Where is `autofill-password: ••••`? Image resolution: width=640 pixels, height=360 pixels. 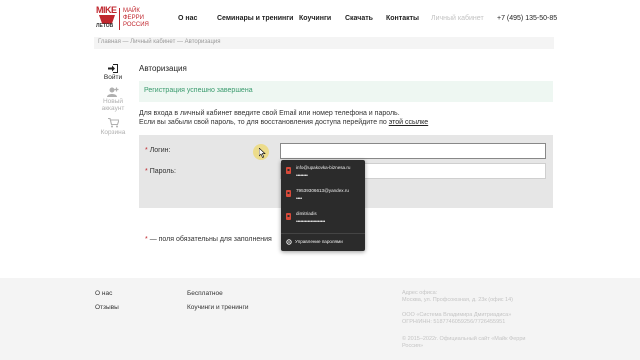 autofill-password: •••• is located at coordinates (299, 199).